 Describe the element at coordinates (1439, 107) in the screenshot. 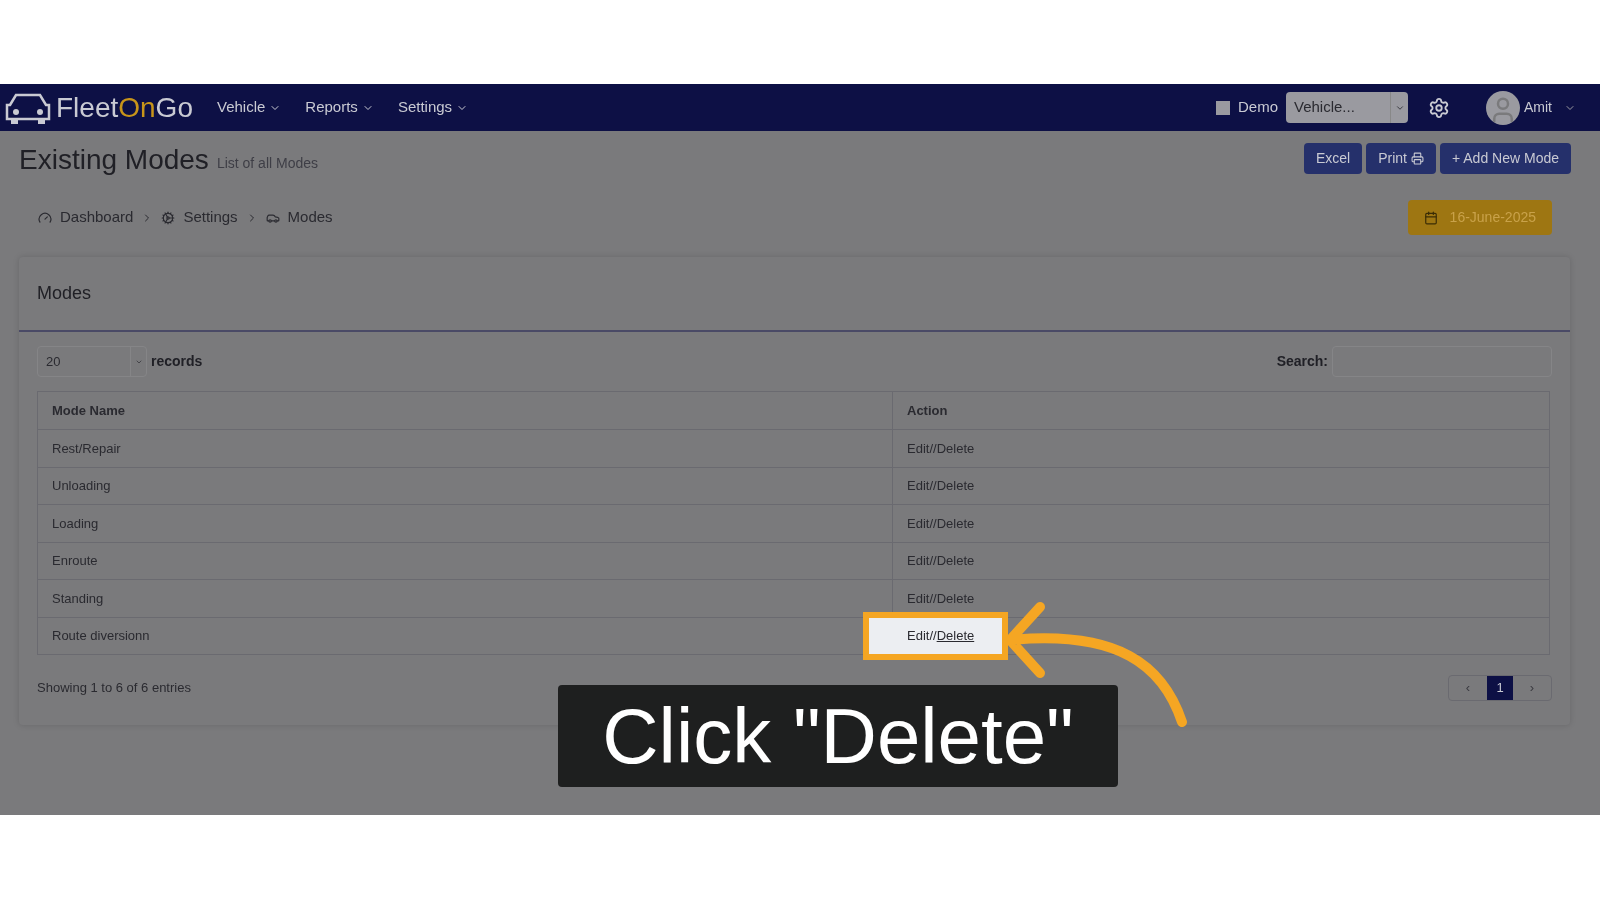

I see `settings-icon` at that location.